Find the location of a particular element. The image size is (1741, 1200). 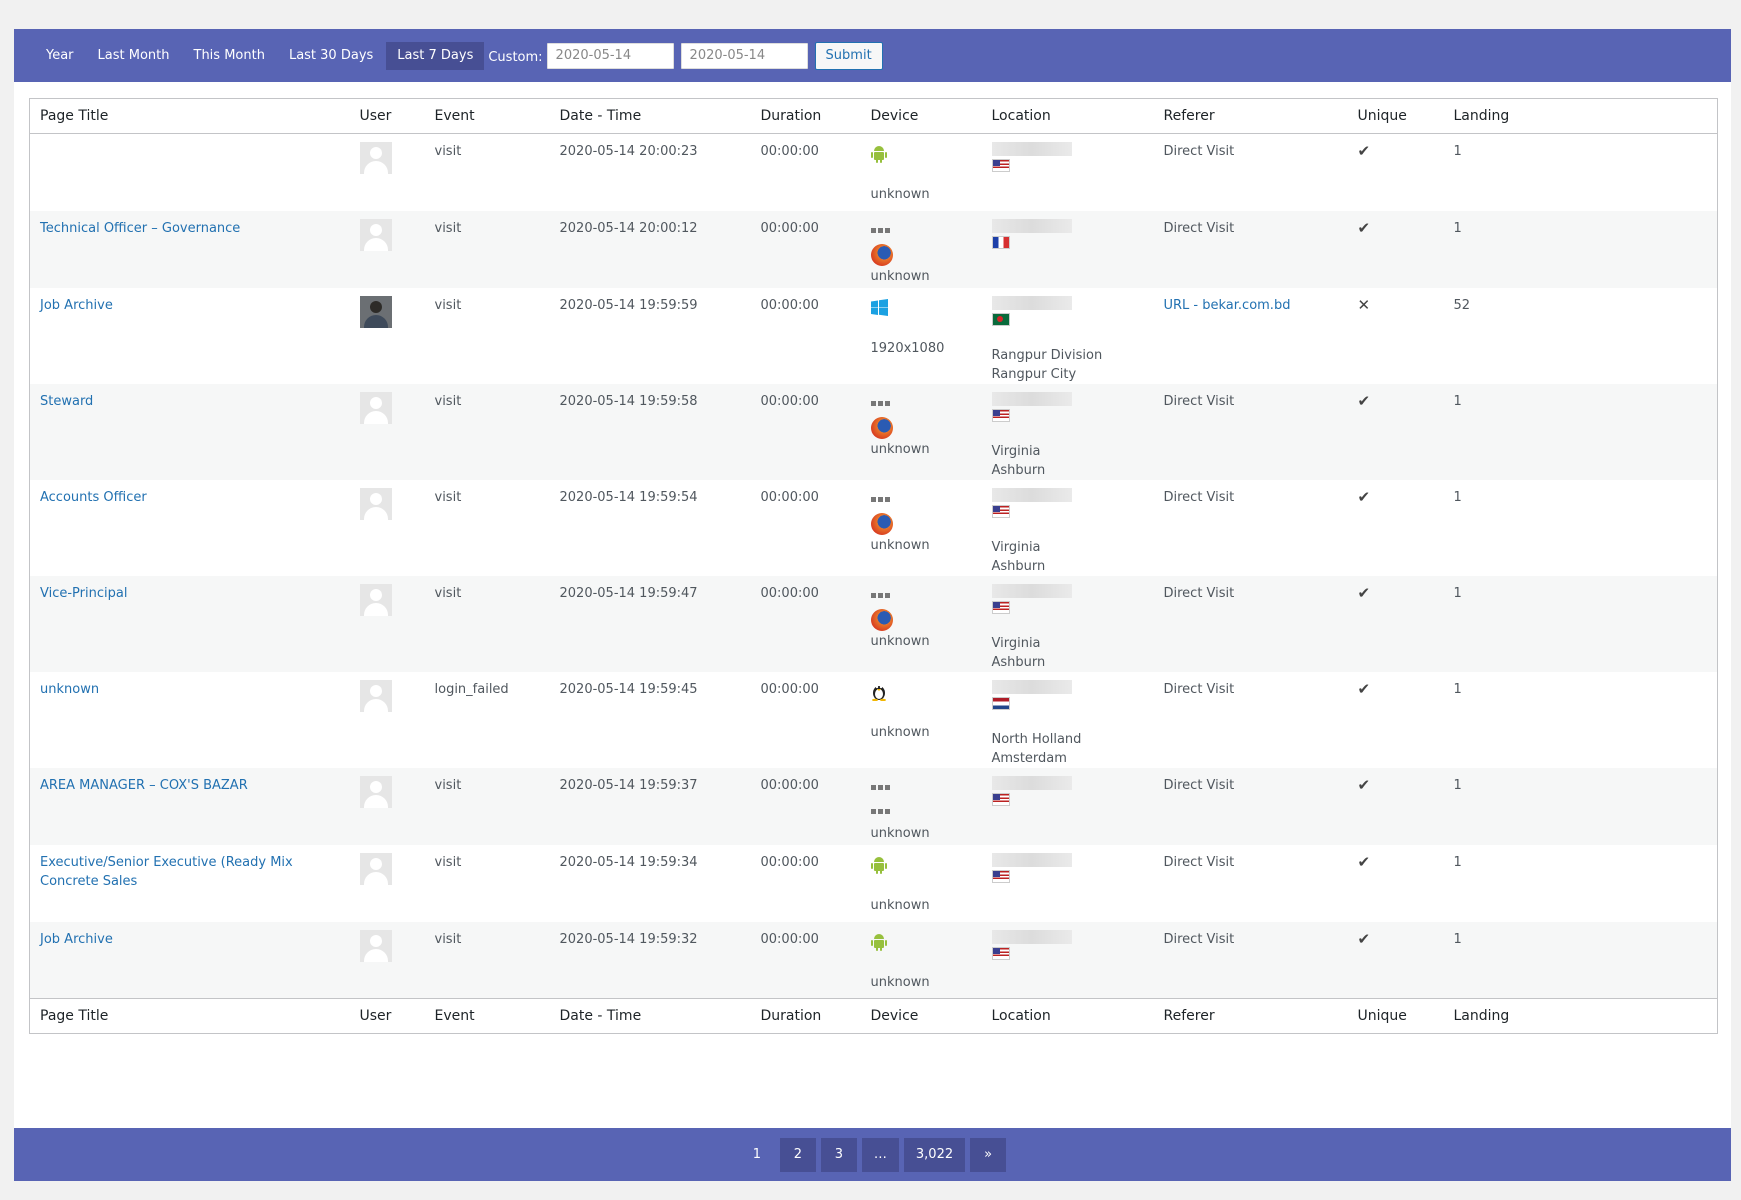

referer-link: URL - bekar.com.bd is located at coordinates (1227, 305).